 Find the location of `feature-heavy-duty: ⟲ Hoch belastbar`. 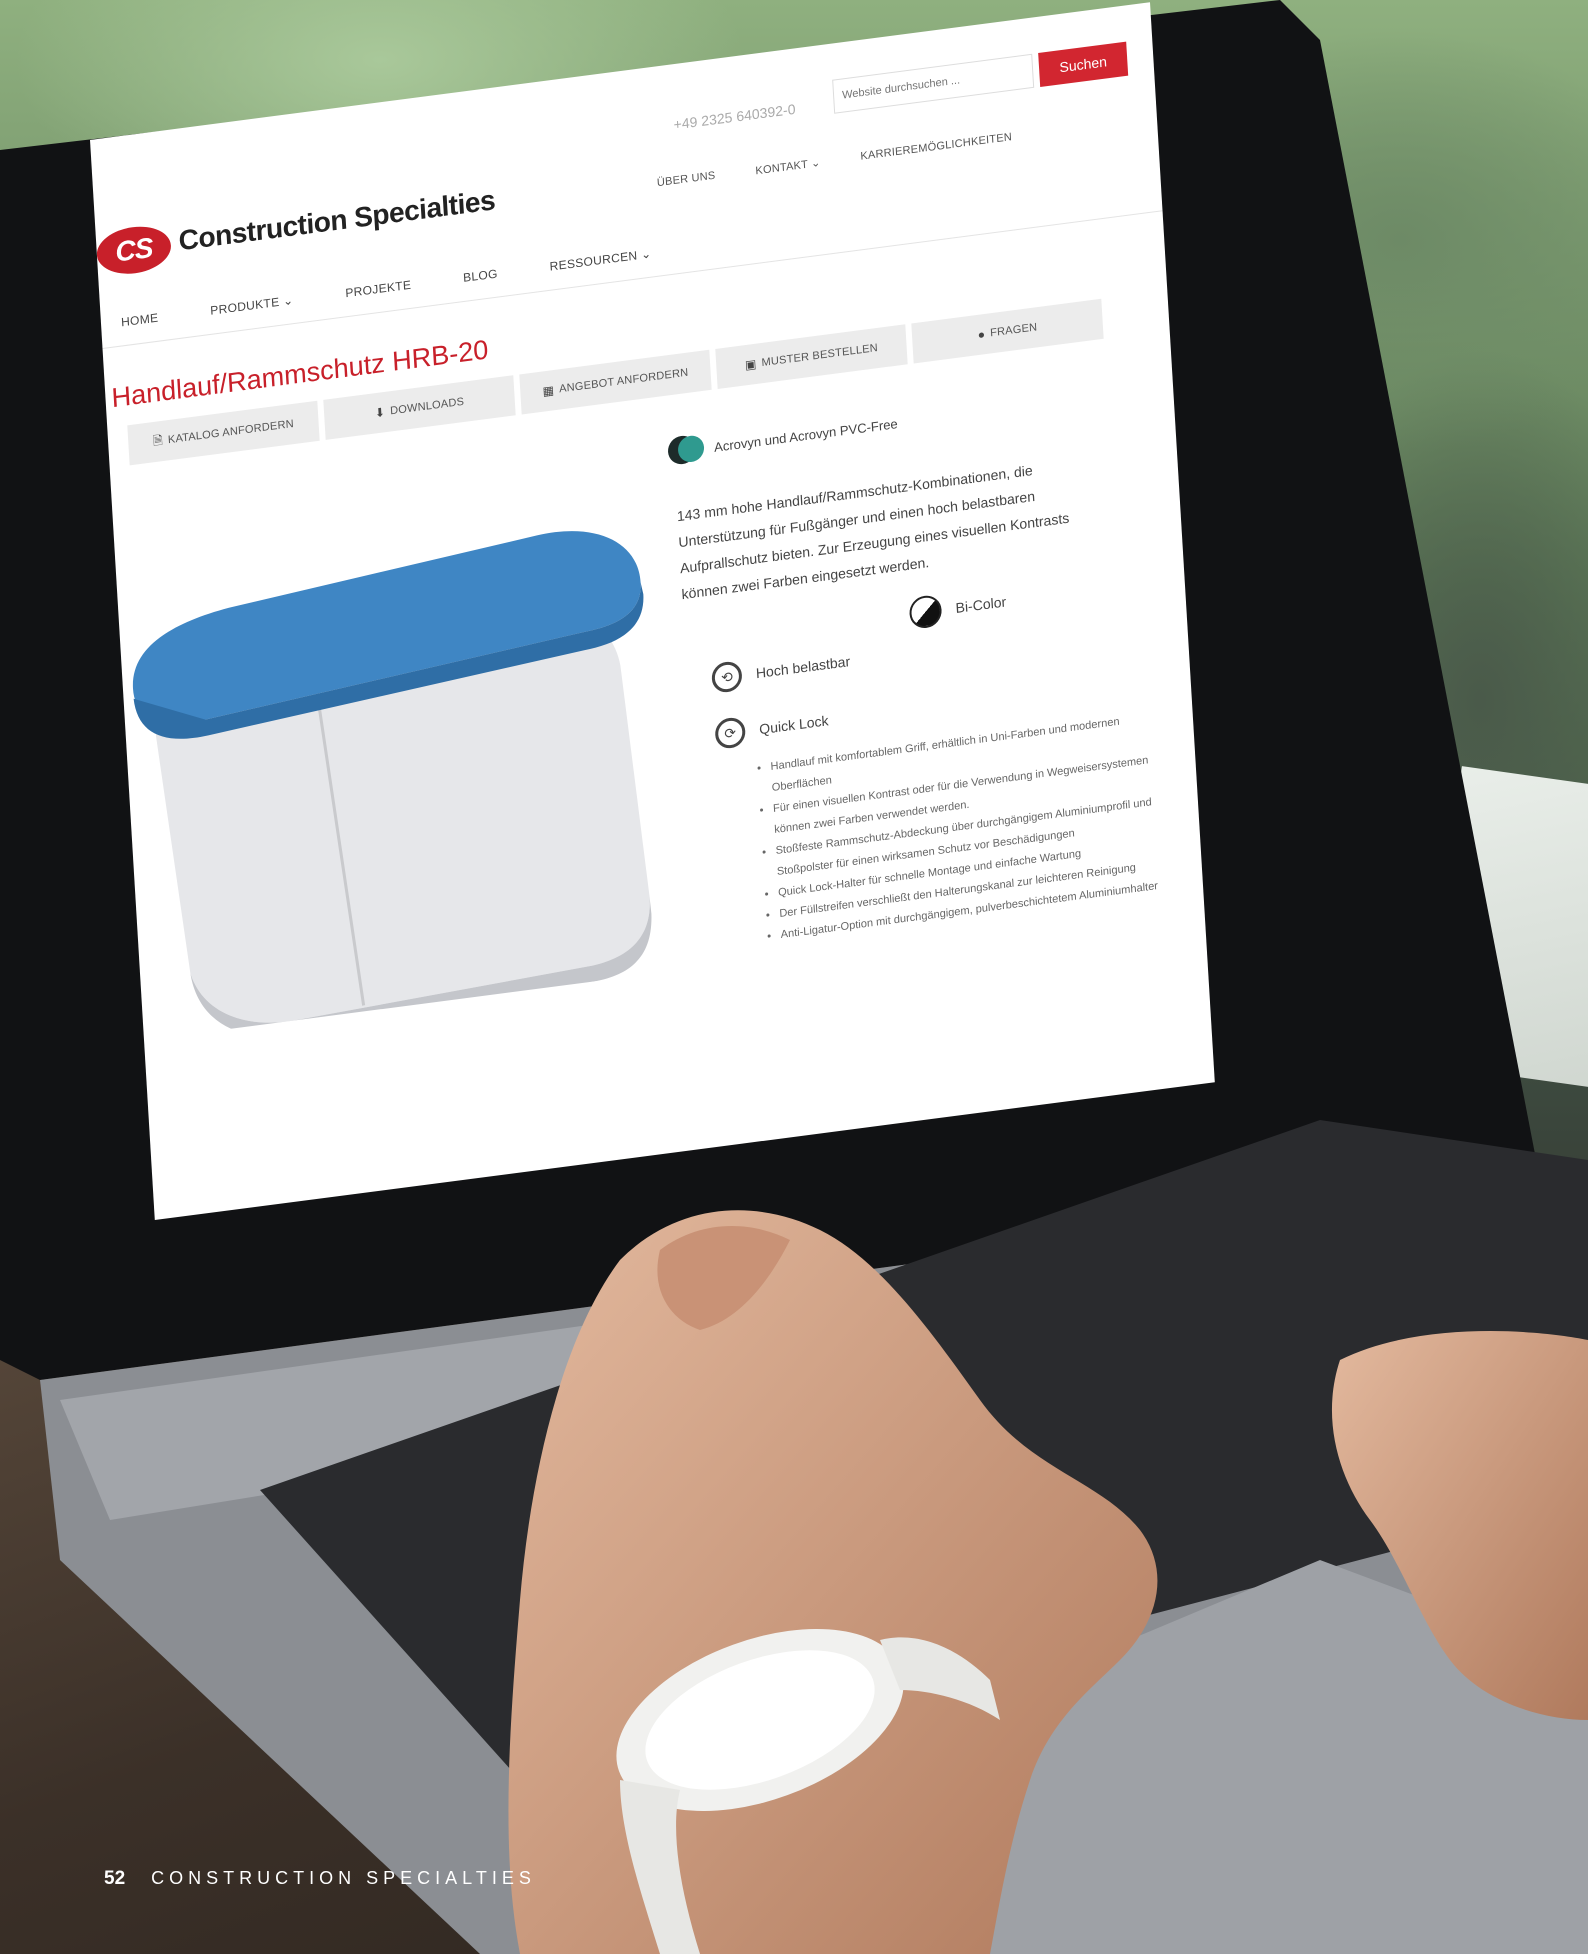

feature-heavy-duty: ⟲ Hoch belastbar is located at coordinates (781, 670).